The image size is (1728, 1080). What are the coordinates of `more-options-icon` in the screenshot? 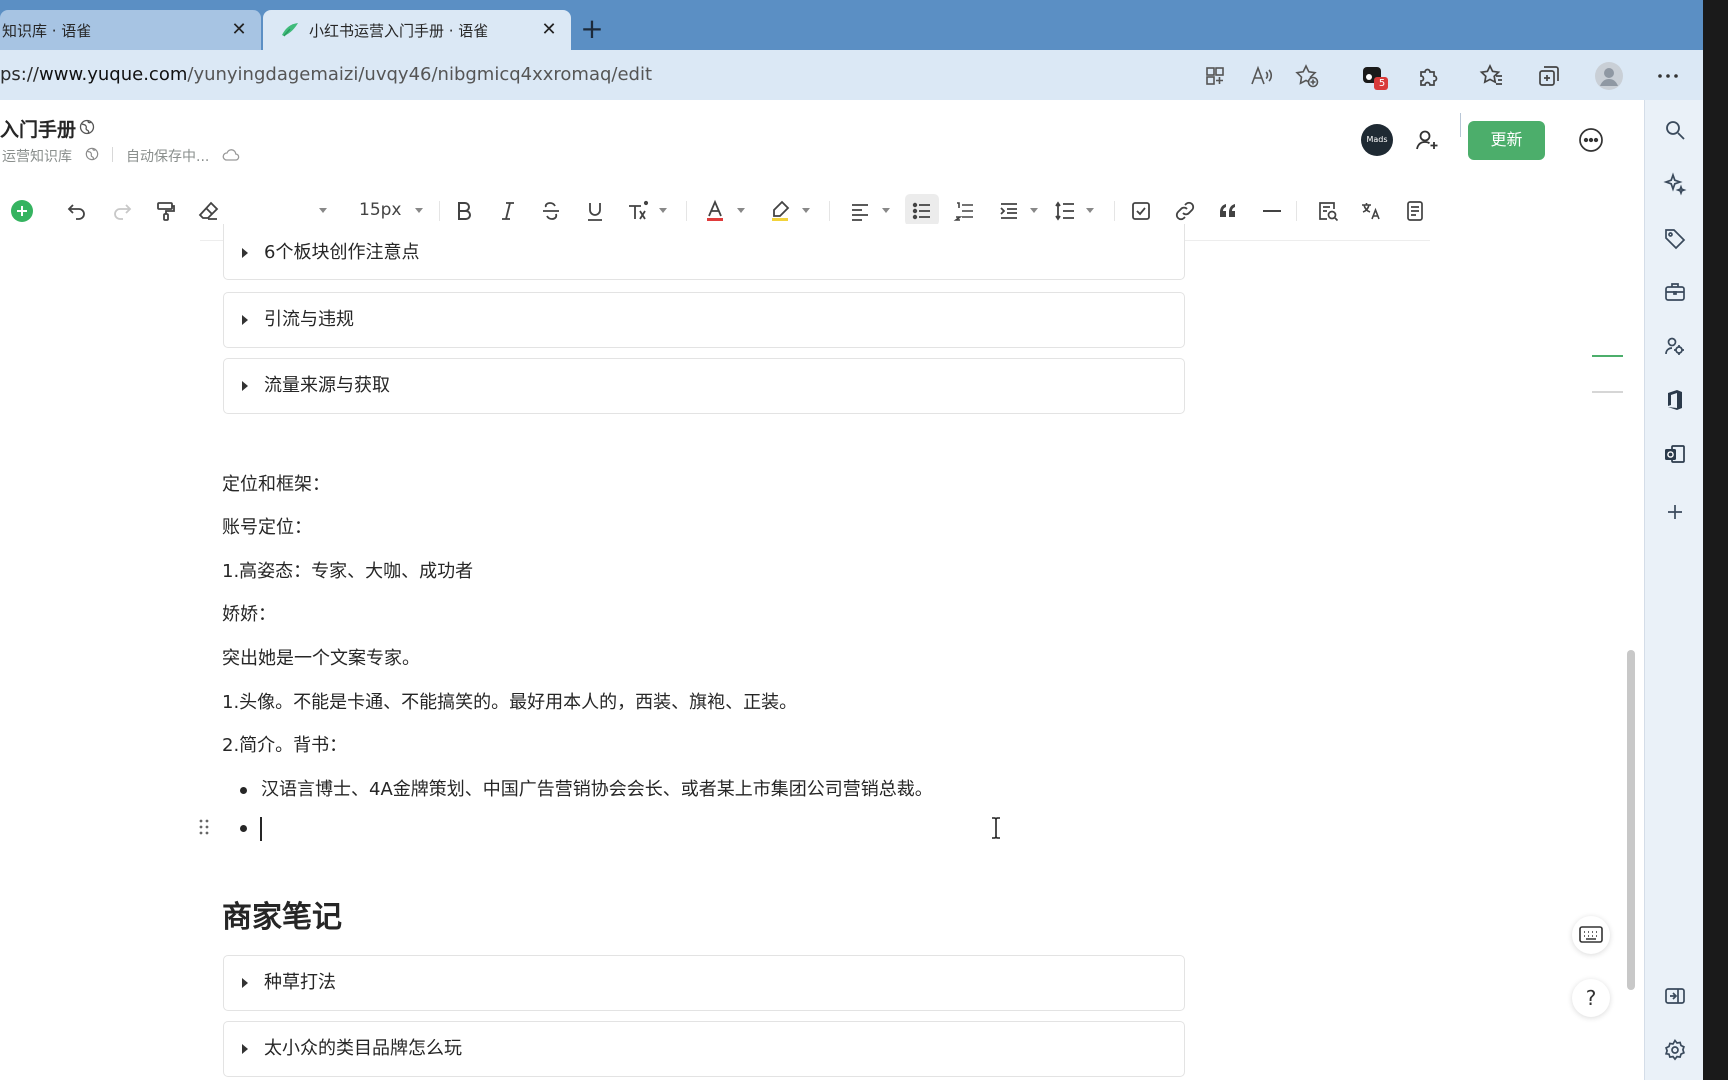 It's located at (1591, 140).